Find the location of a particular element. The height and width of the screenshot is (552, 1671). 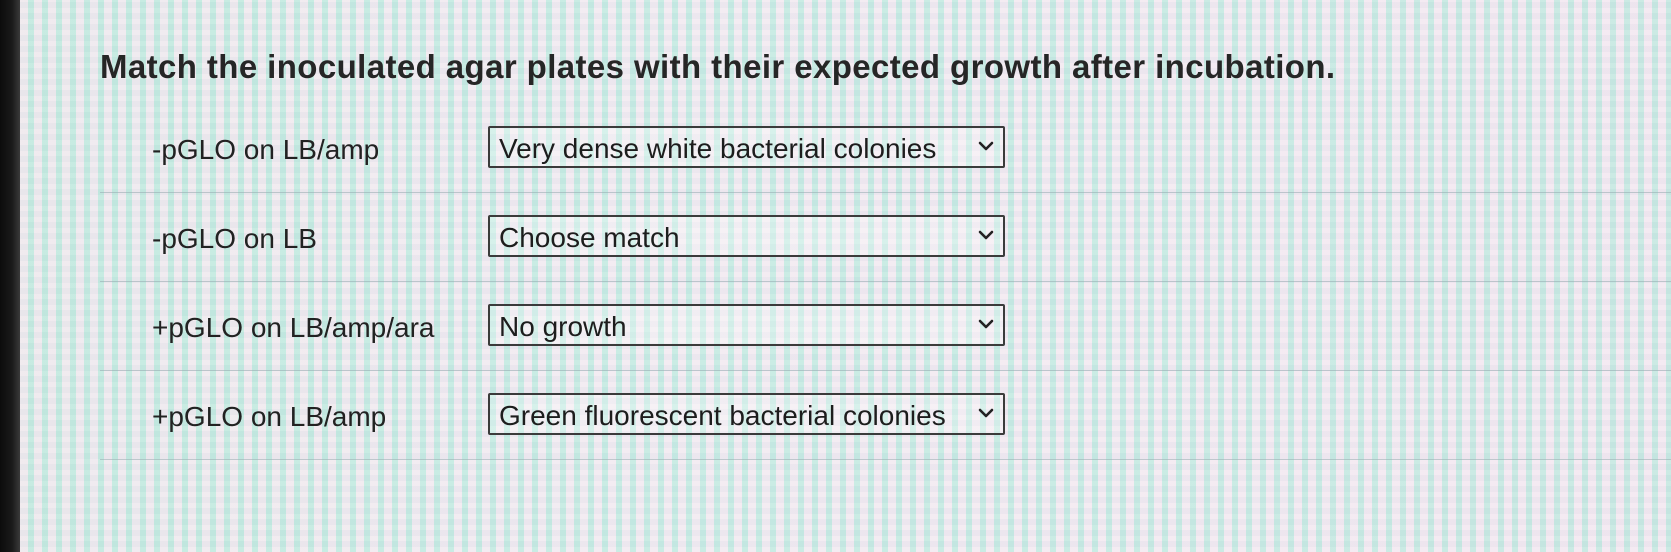

match-select: Green fluorescent bacterial colonies is located at coordinates (746, 414).